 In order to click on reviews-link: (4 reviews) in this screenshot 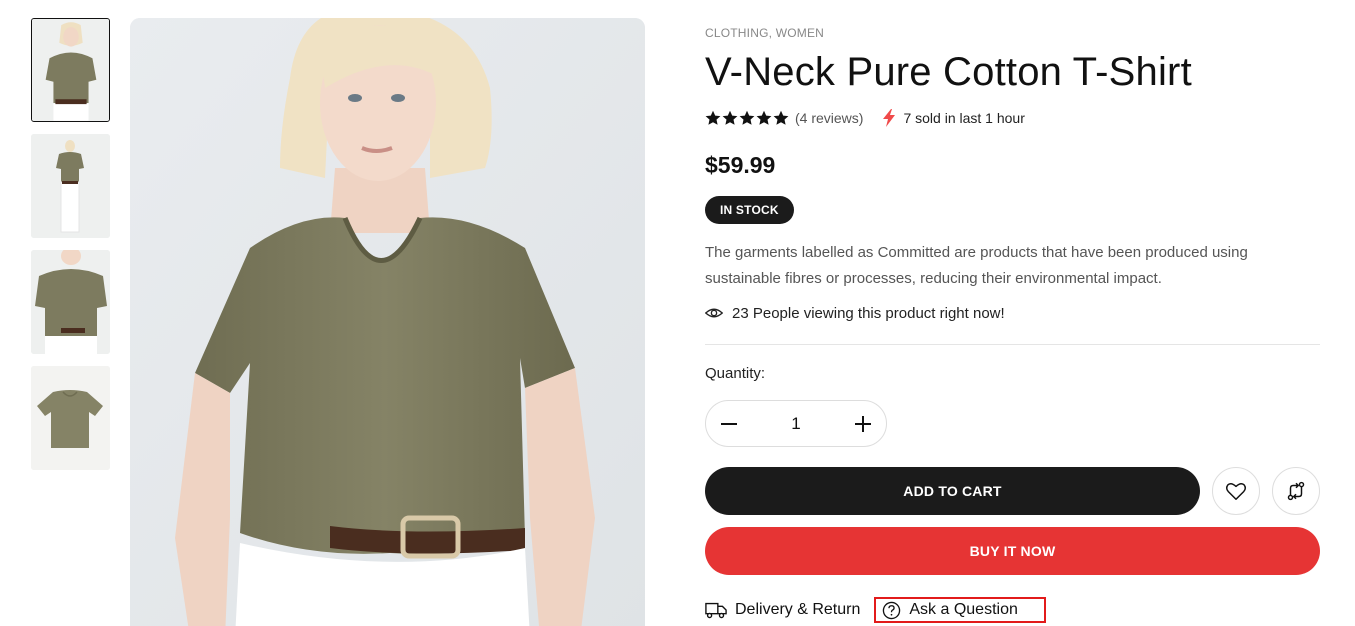, I will do `click(829, 118)`.